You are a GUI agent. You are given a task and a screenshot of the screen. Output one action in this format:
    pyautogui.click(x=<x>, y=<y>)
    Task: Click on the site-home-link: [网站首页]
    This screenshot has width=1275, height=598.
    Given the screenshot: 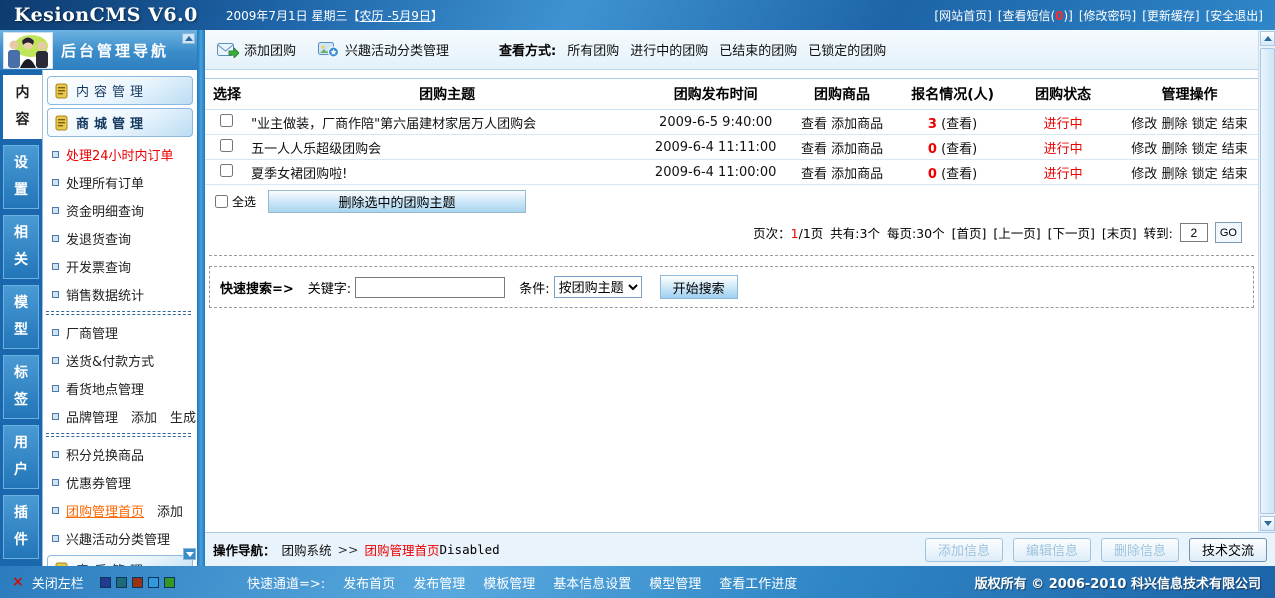 What is the action you would take?
    pyautogui.click(x=962, y=15)
    